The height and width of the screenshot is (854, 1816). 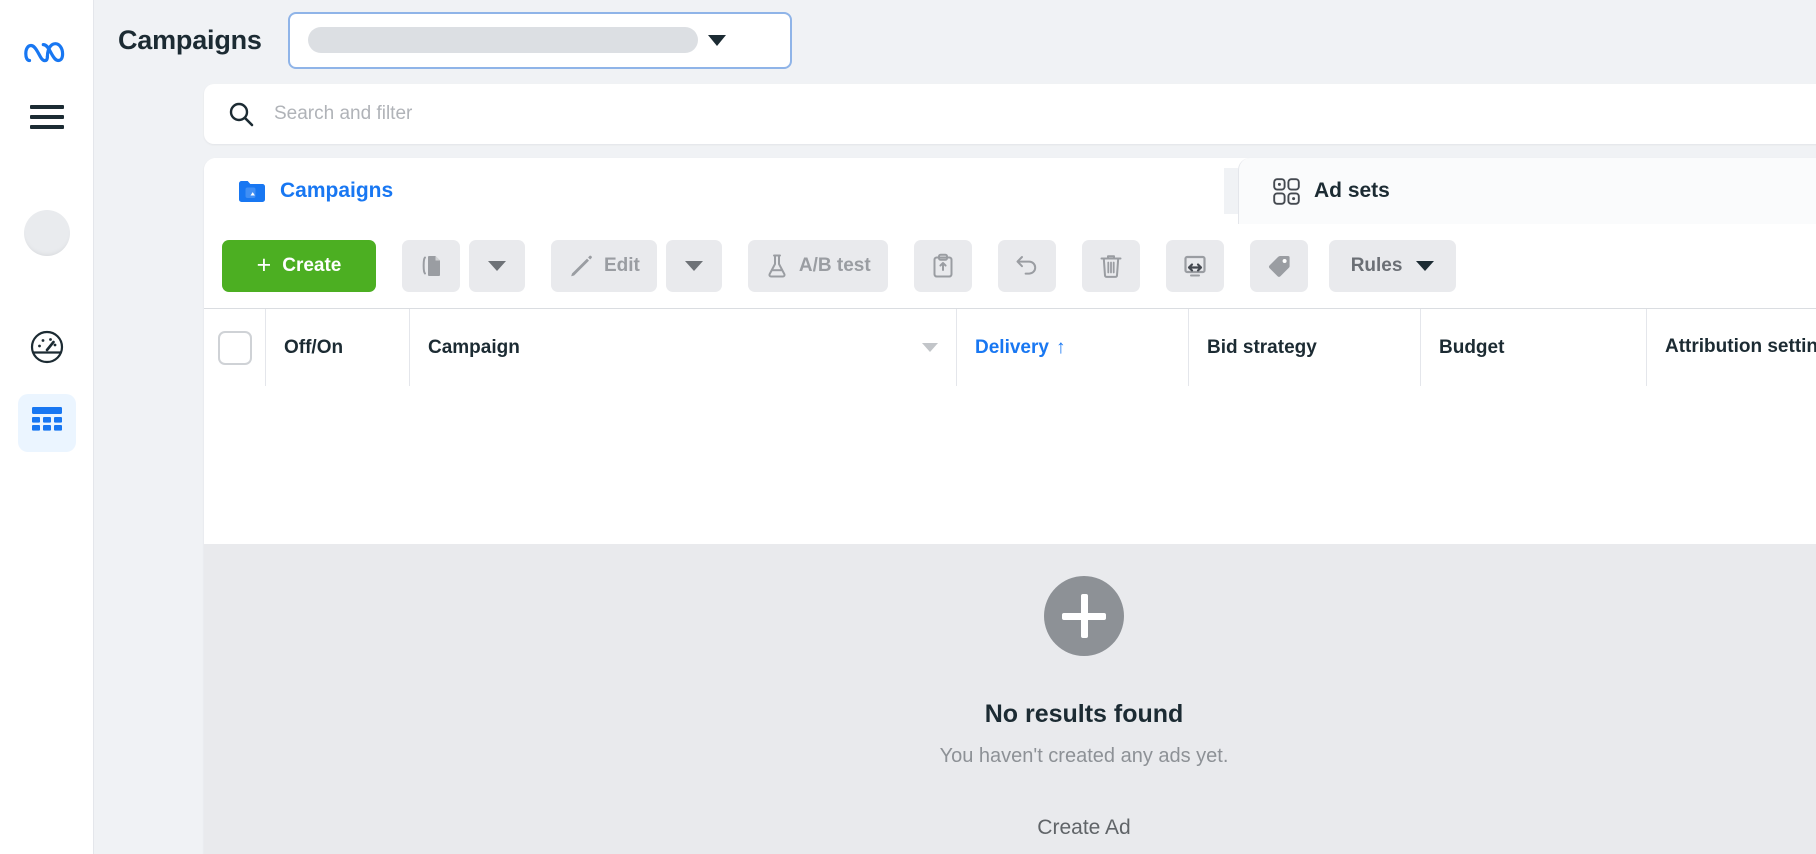 I want to click on ad-account-selector, so click(x=539, y=40).